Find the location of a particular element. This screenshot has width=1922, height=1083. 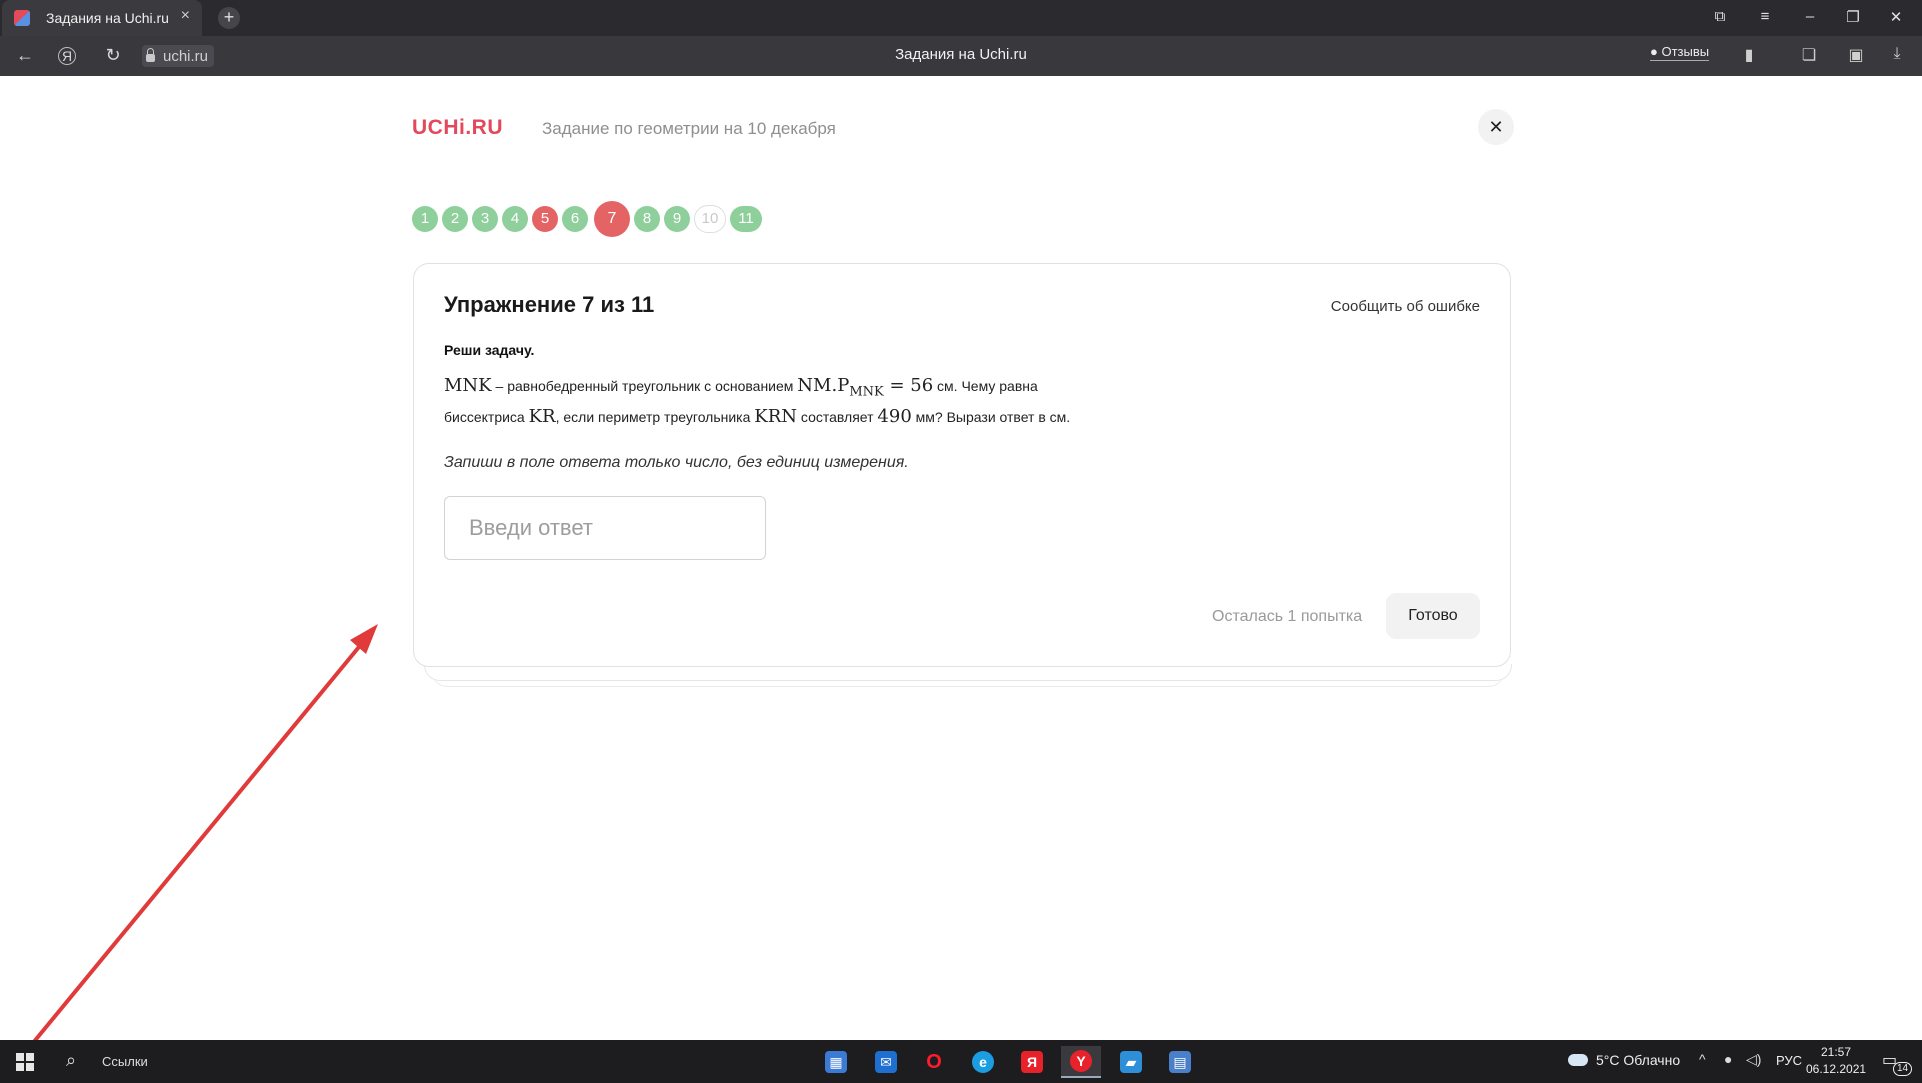

weather-text: 5°C Облачно is located at coordinates (1638, 1060).